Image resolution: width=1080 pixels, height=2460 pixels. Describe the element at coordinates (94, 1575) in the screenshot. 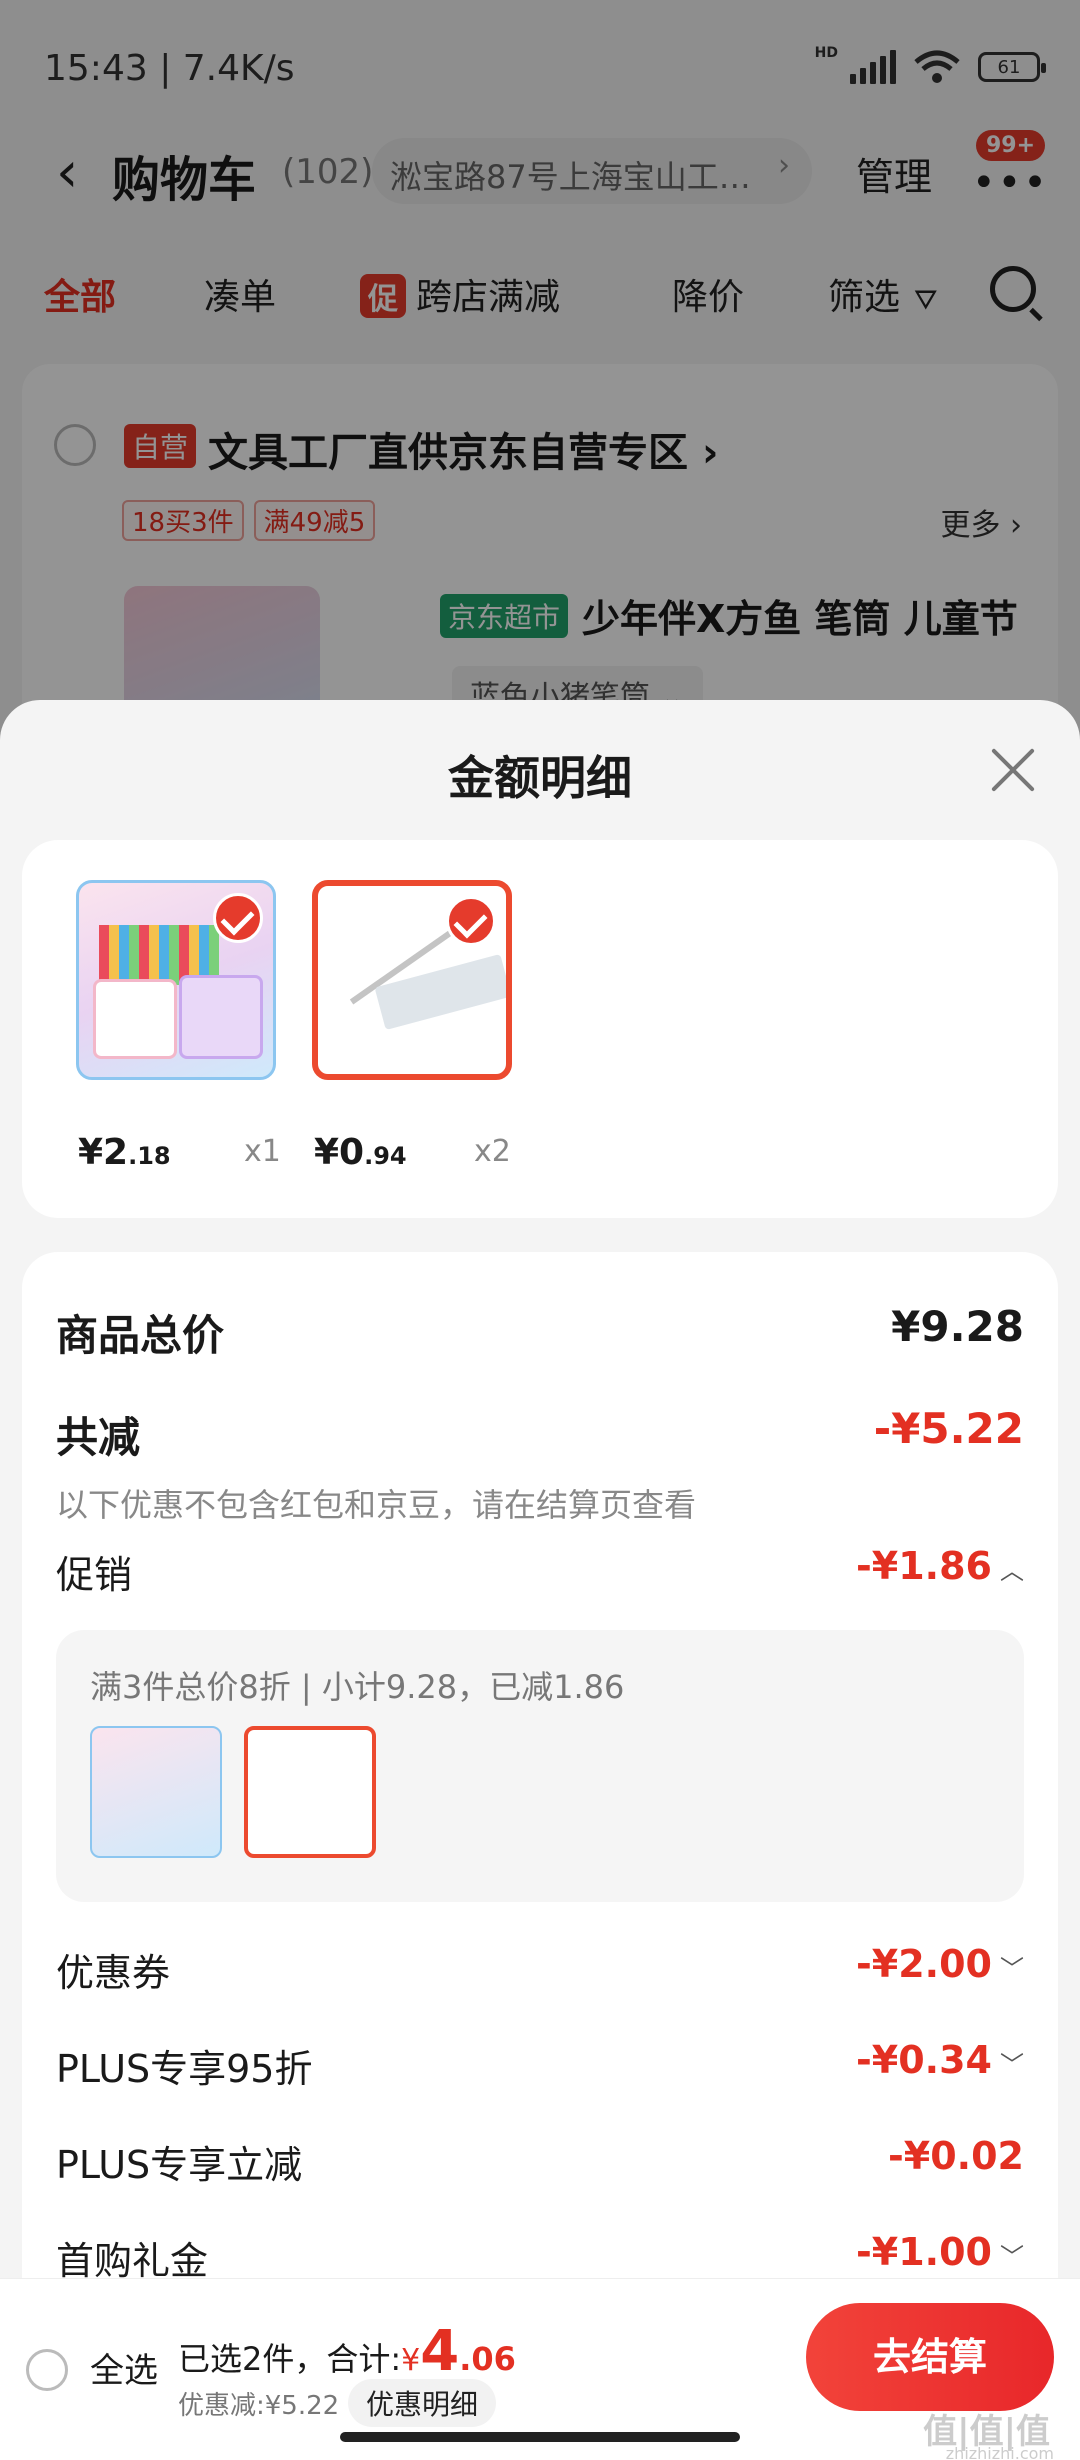

I see `promo-label: 促销` at that location.